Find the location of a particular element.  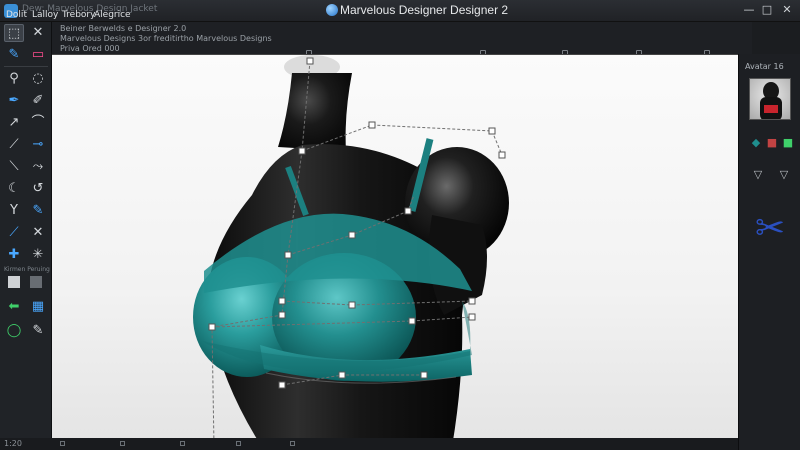

needle-icon: ⟋ is located at coordinates (14, 145).